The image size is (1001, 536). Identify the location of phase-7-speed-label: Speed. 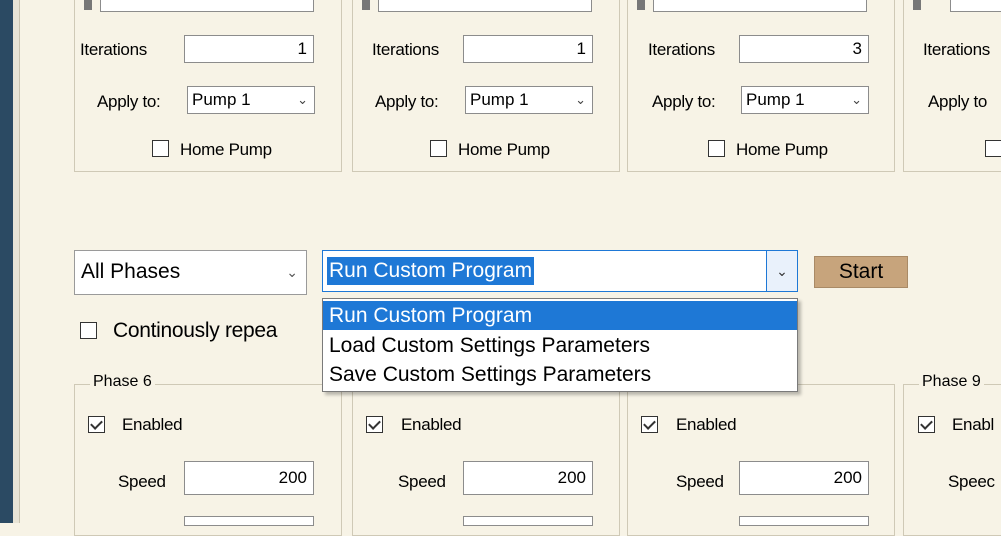
(422, 481).